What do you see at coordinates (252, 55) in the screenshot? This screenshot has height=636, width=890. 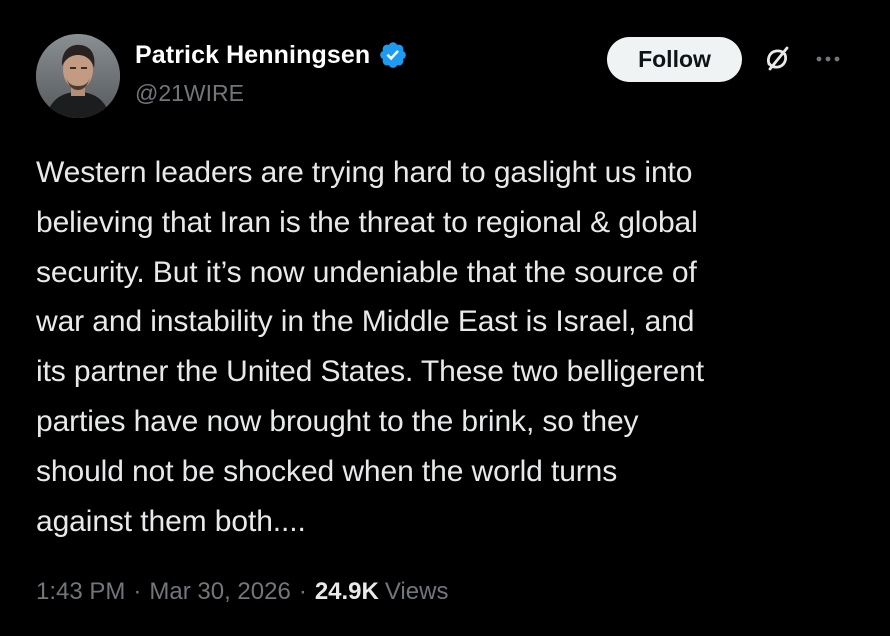 I see `display-name: Patrick Henningsen` at bounding box center [252, 55].